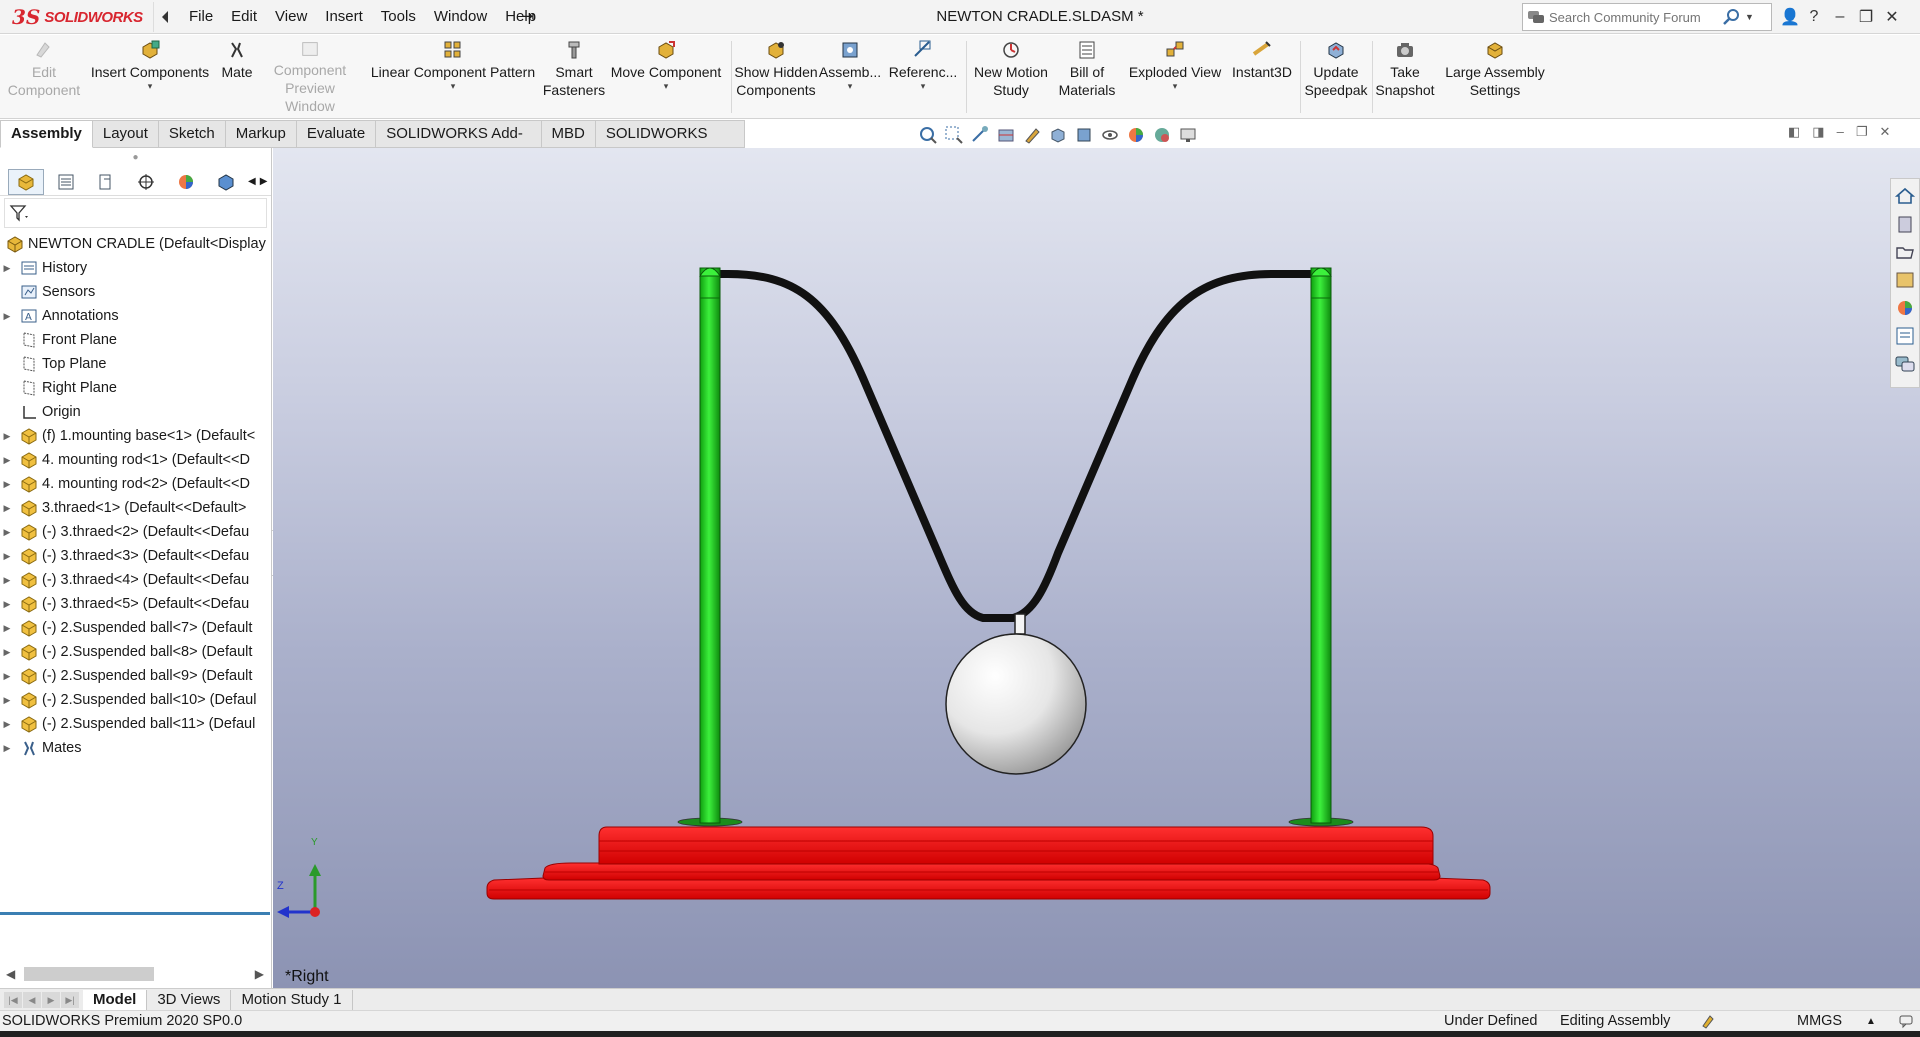  Describe the element at coordinates (568, 134) in the screenshot. I see `tab-mbd: MBD` at that location.